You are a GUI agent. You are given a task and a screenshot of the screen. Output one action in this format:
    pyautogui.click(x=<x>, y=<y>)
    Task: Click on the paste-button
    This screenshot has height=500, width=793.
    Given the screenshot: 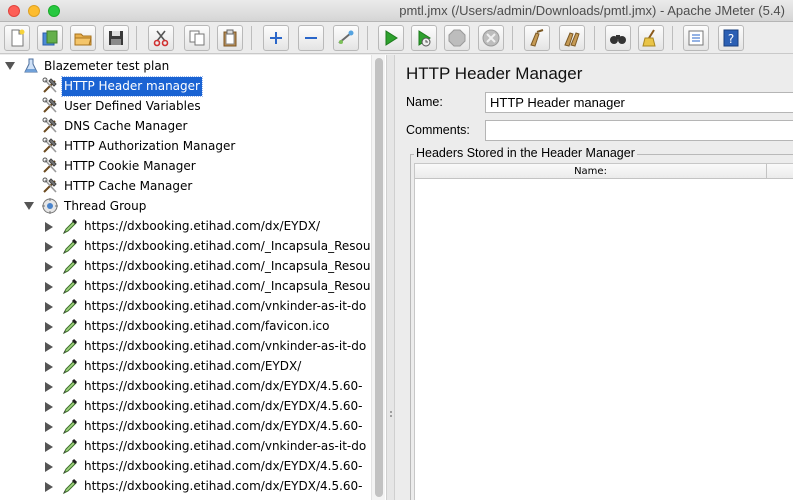 What is the action you would take?
    pyautogui.click(x=230, y=38)
    